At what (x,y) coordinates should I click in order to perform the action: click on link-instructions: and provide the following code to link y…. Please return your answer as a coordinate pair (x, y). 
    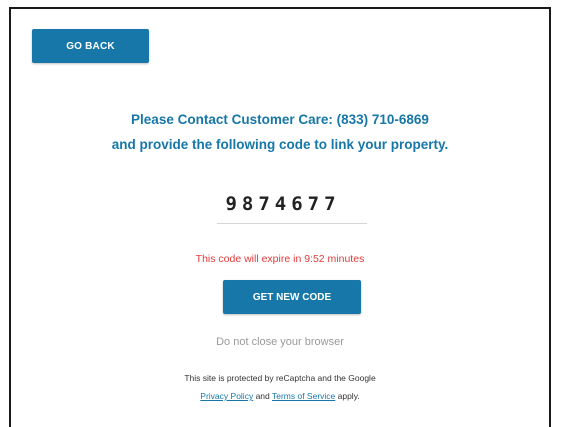
    Looking at the image, I should click on (280, 144).